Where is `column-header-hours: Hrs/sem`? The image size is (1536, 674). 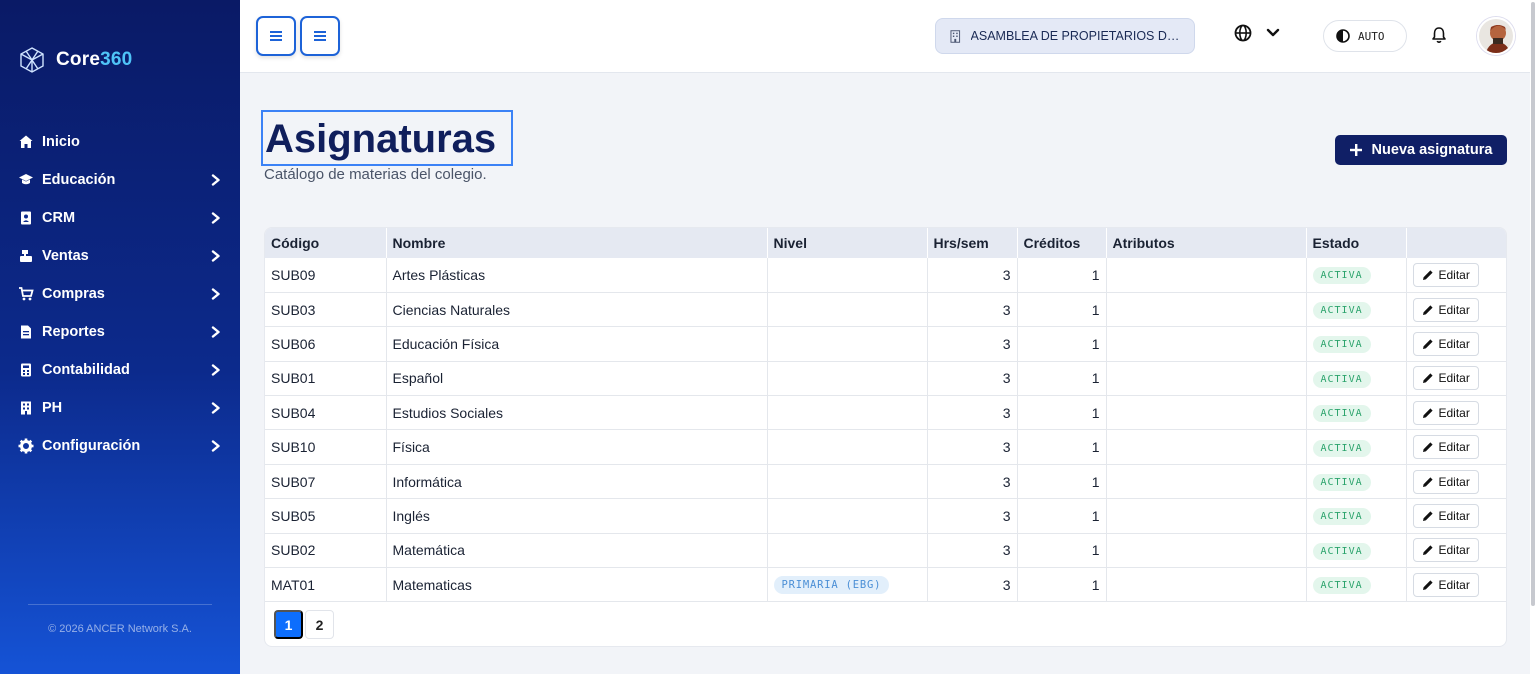
column-header-hours: Hrs/sem is located at coordinates (972, 243).